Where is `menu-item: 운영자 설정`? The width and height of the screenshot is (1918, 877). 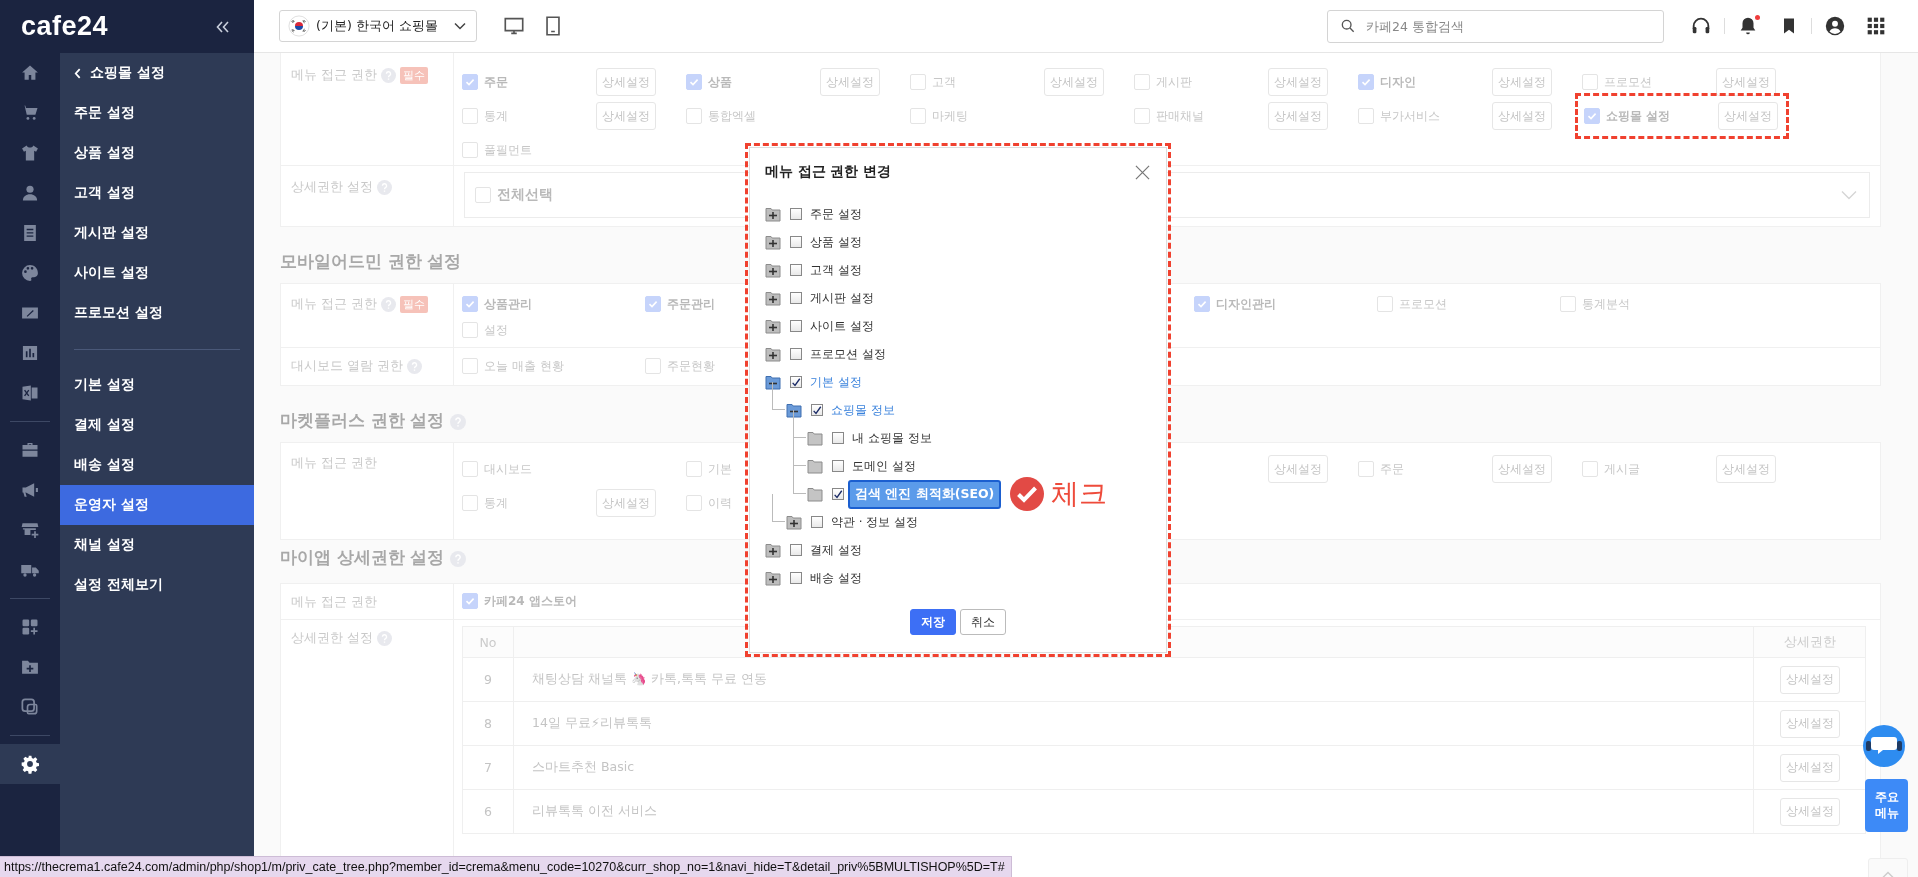 menu-item: 운영자 설정 is located at coordinates (157, 505).